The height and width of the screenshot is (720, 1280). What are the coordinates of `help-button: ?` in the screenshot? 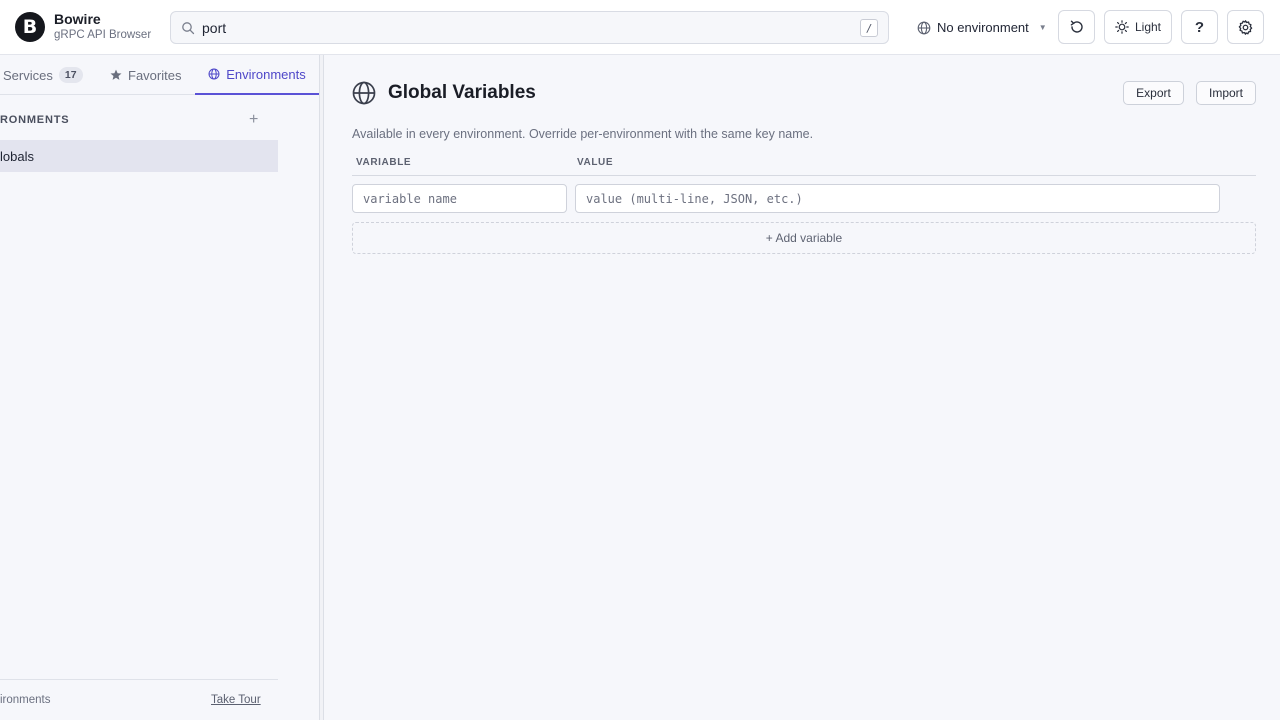 It's located at (1199, 27).